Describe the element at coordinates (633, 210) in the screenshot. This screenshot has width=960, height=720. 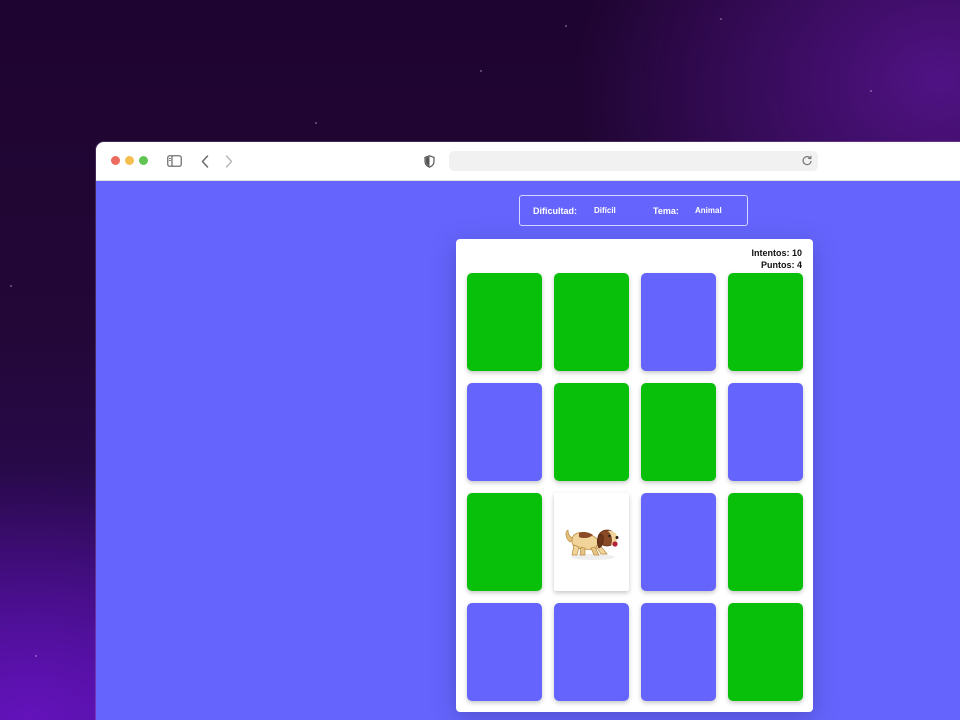
I see `game-settings-bar: Dificultad: Difícil Tema: Animal` at that location.